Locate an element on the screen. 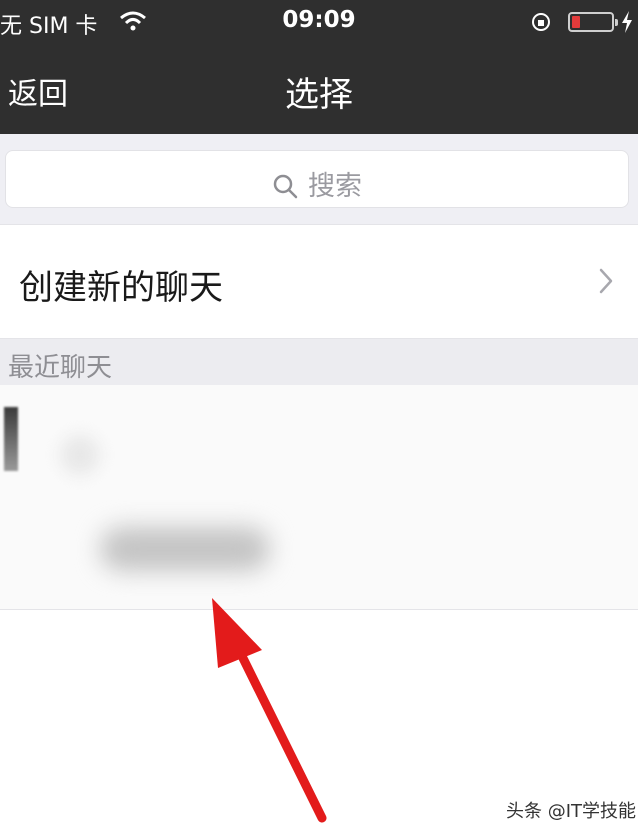  chevron-right-icon is located at coordinates (606, 281).